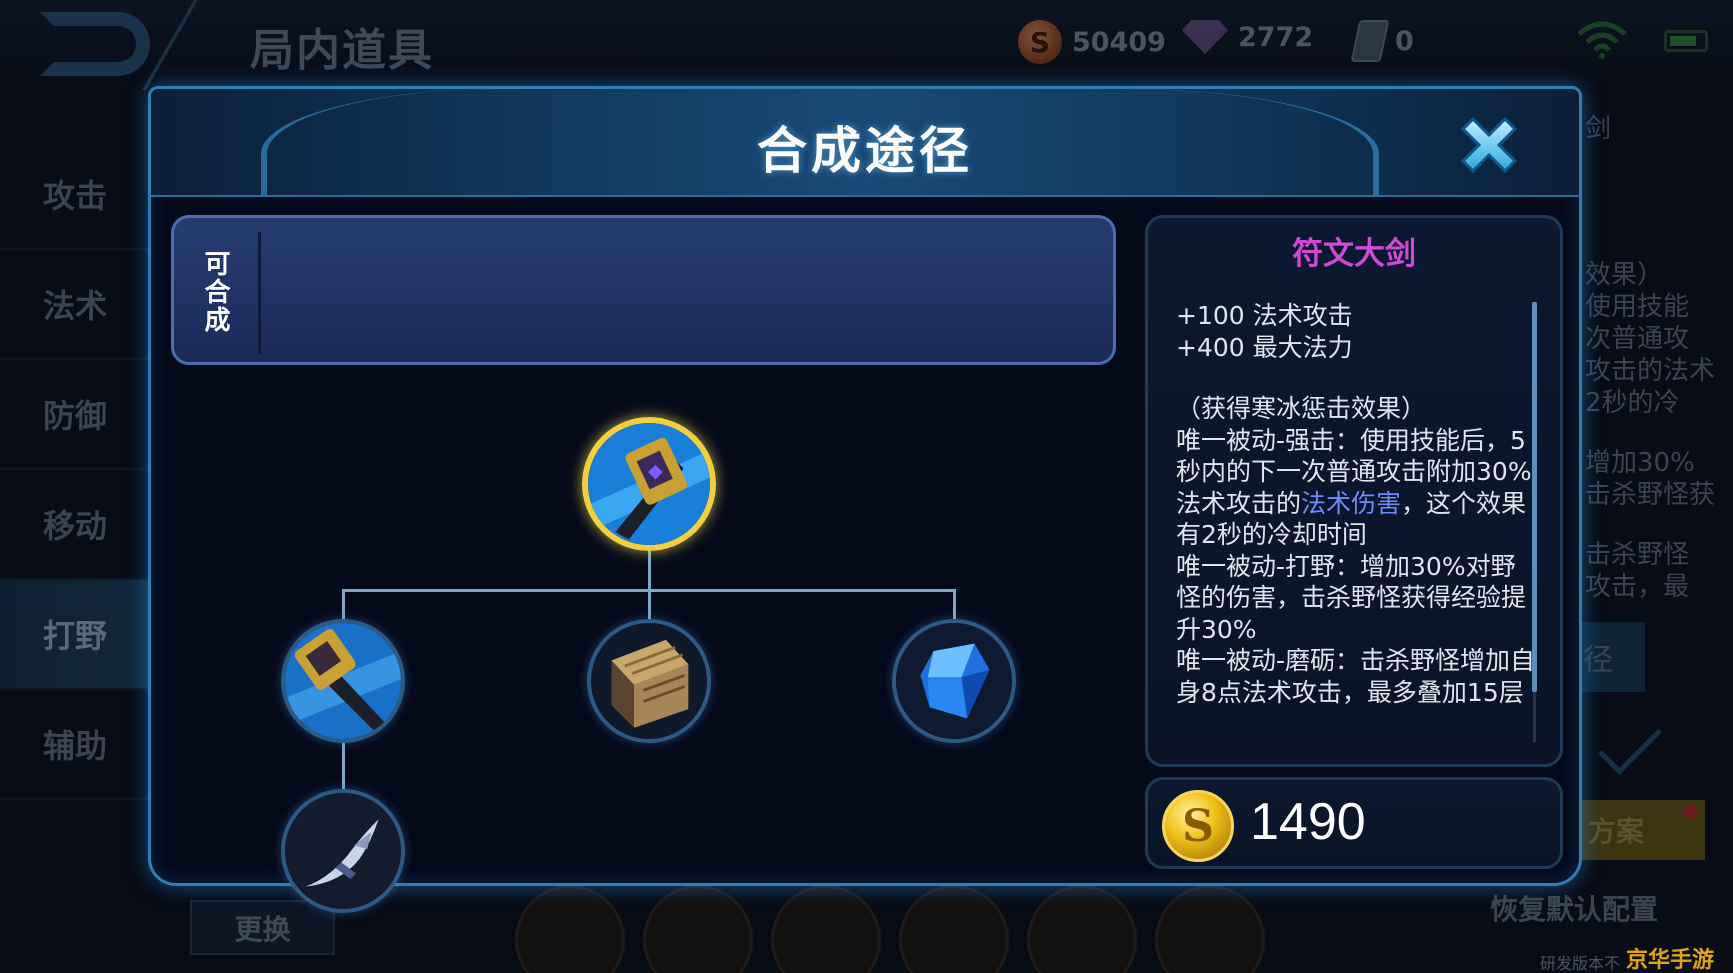 The width and height of the screenshot is (1733, 973). What do you see at coordinates (75, 305) in the screenshot?
I see `category-magic: 法术` at bounding box center [75, 305].